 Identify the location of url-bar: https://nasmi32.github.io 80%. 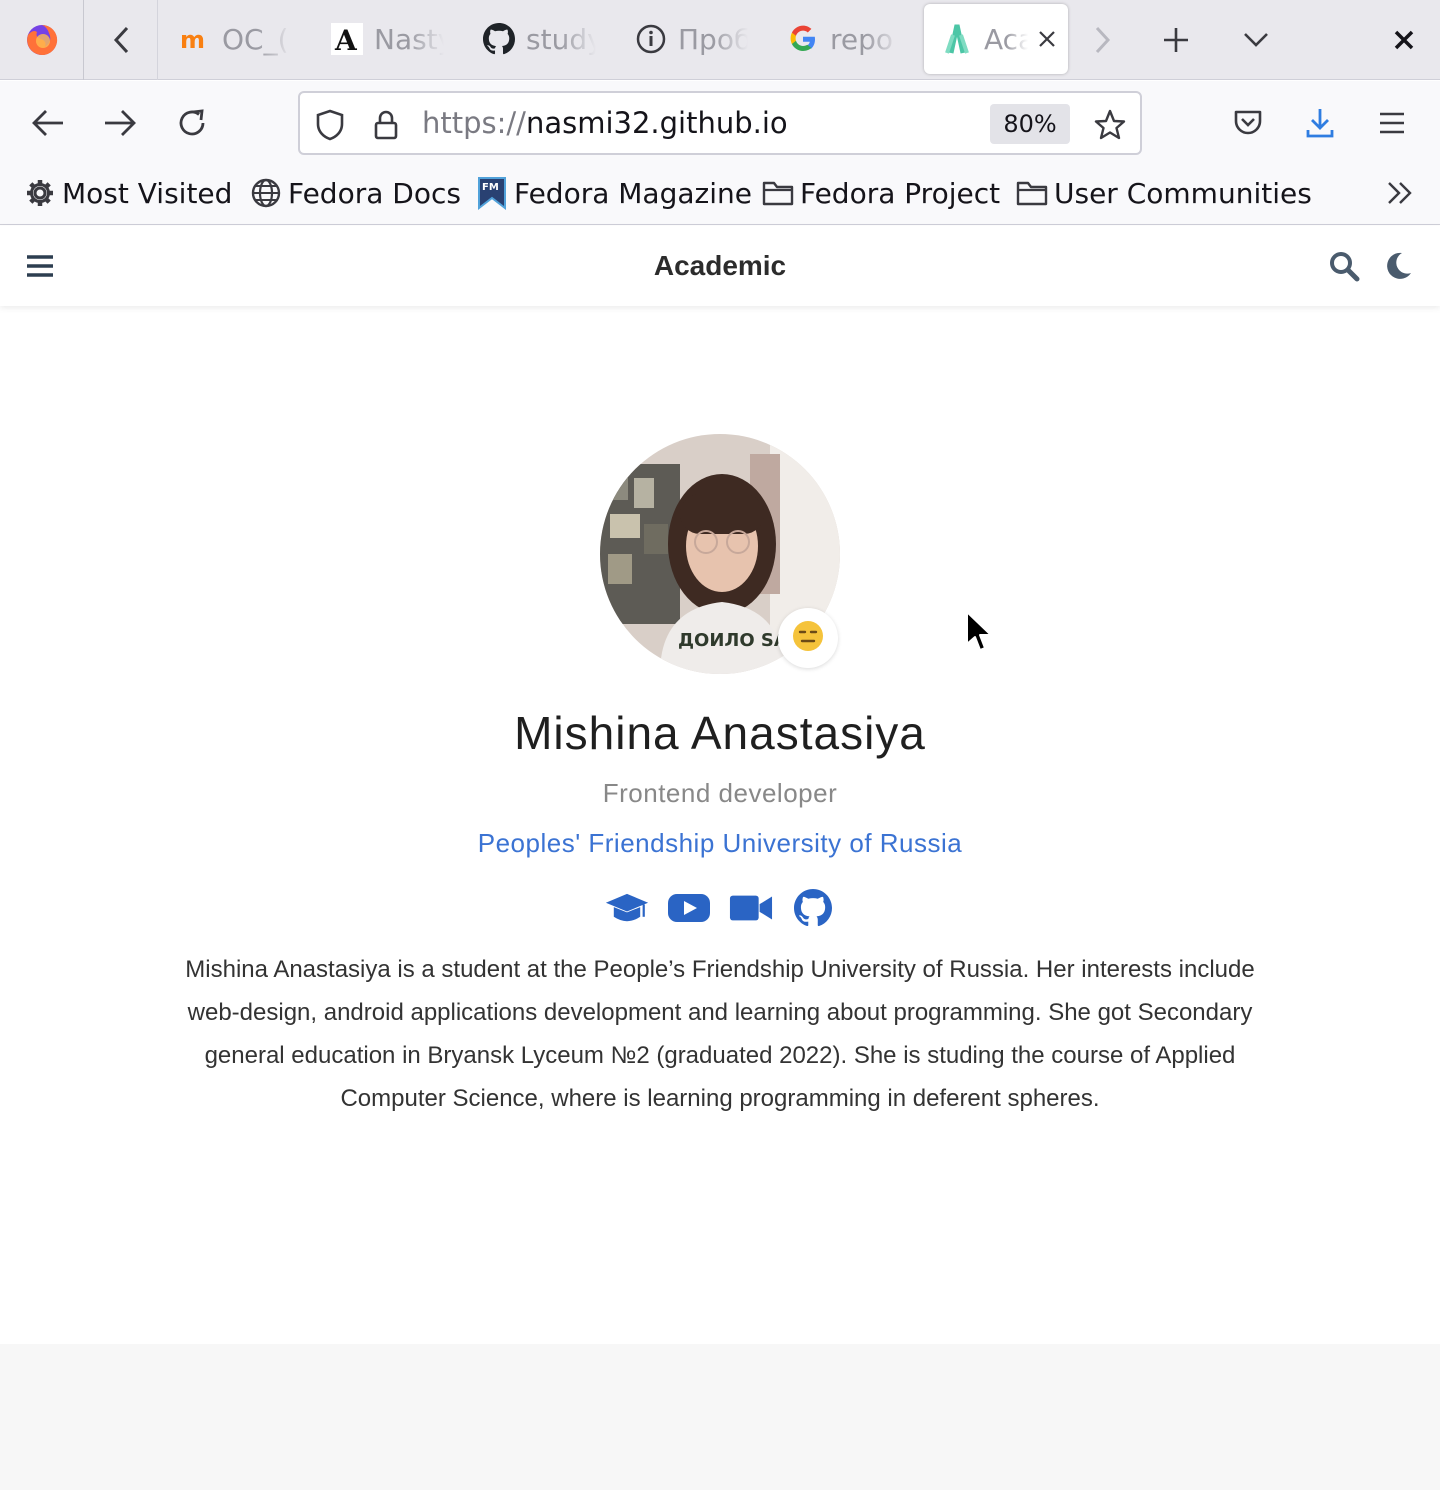
(720, 123).